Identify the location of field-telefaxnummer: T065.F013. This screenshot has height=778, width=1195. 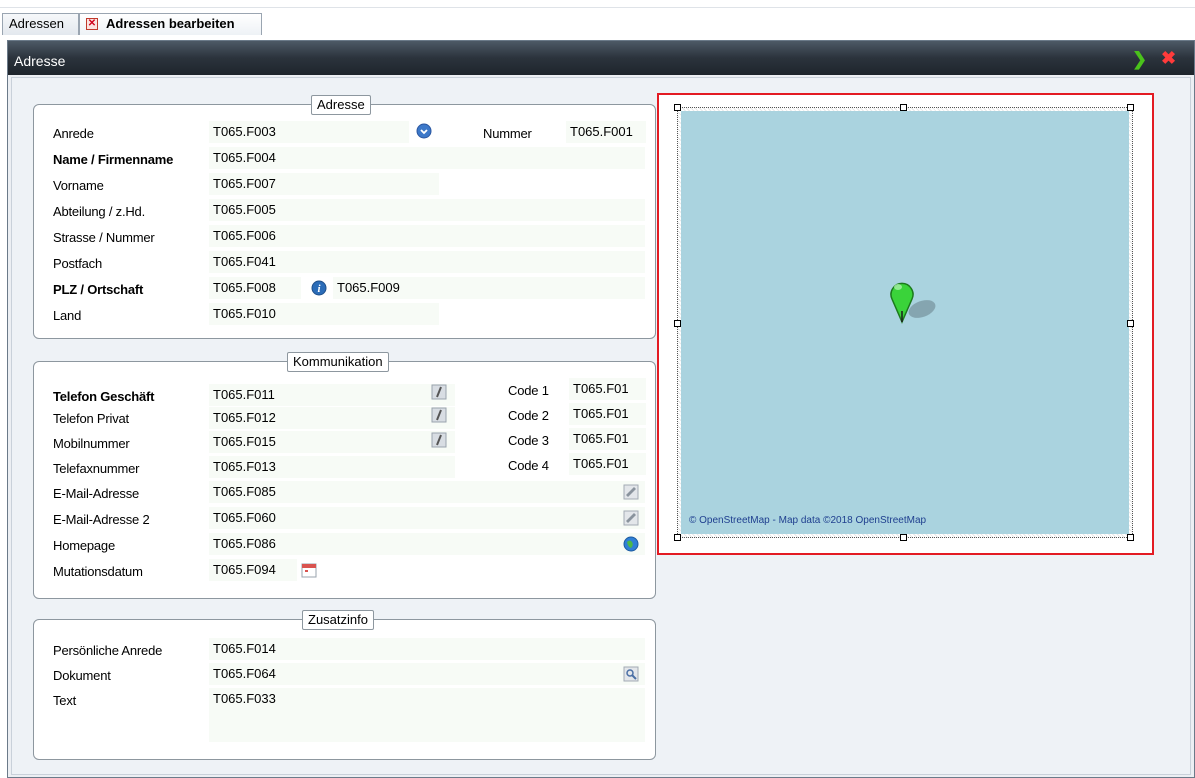
(332, 467).